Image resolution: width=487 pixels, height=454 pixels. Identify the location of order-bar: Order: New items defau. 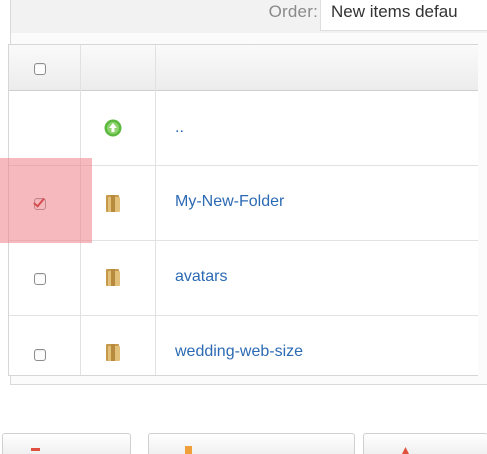
(249, 16).